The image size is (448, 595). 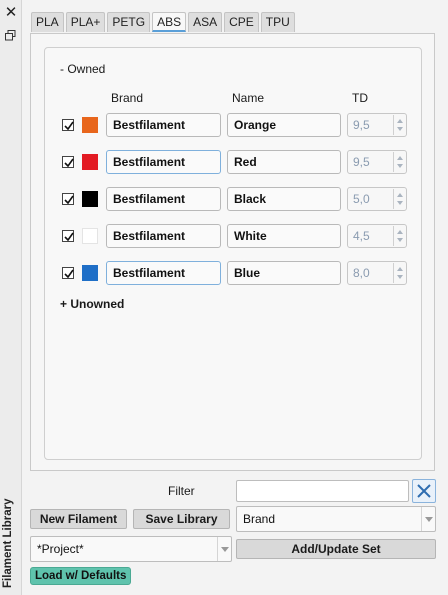 What do you see at coordinates (129, 22) in the screenshot?
I see `tab-petg: PETG` at bounding box center [129, 22].